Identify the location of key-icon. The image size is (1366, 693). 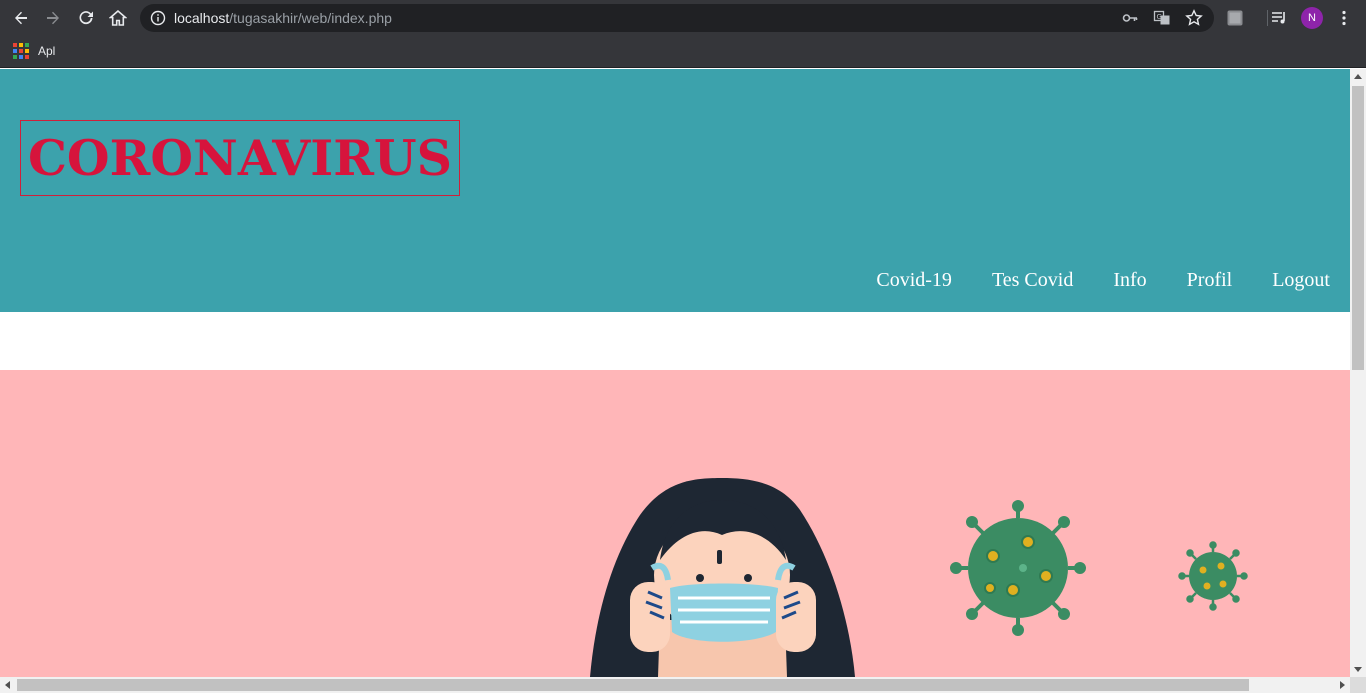
(1130, 18).